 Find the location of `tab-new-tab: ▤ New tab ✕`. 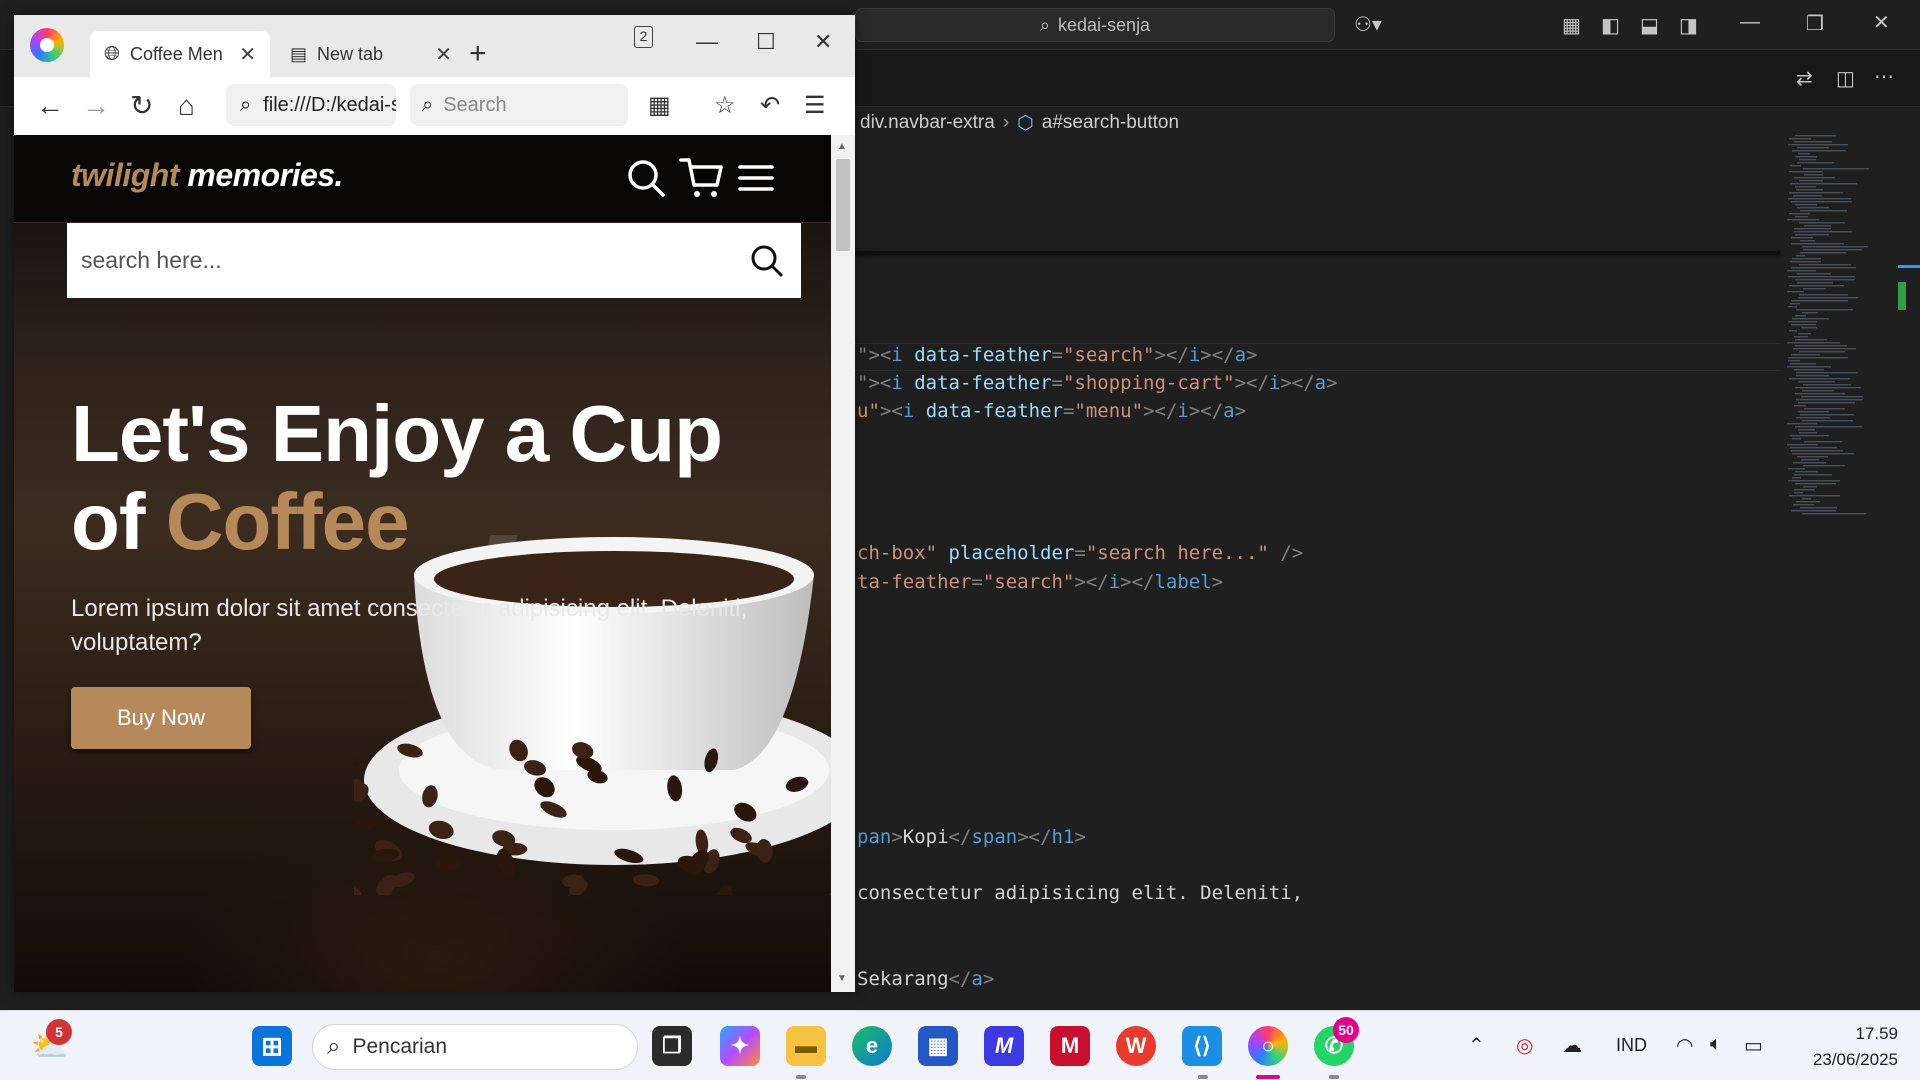

tab-new-tab: ▤ New tab ✕ is located at coordinates (371, 54).